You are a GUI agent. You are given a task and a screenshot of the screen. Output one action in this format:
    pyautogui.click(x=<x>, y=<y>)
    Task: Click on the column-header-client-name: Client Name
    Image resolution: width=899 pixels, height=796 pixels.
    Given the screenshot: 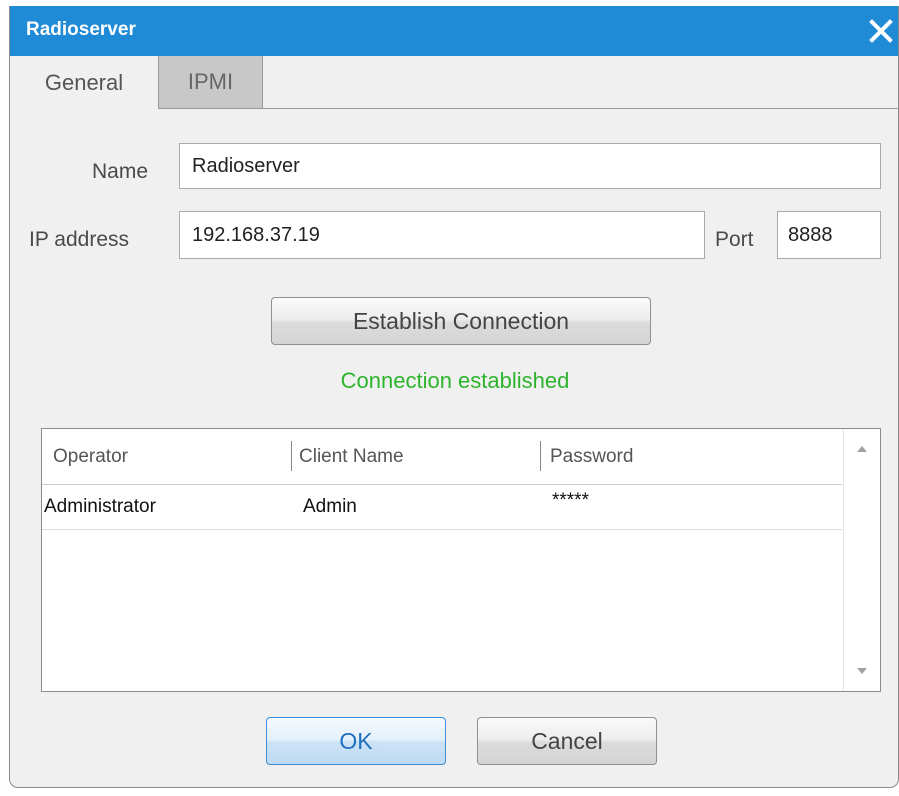 What is the action you would take?
    pyautogui.click(x=351, y=456)
    